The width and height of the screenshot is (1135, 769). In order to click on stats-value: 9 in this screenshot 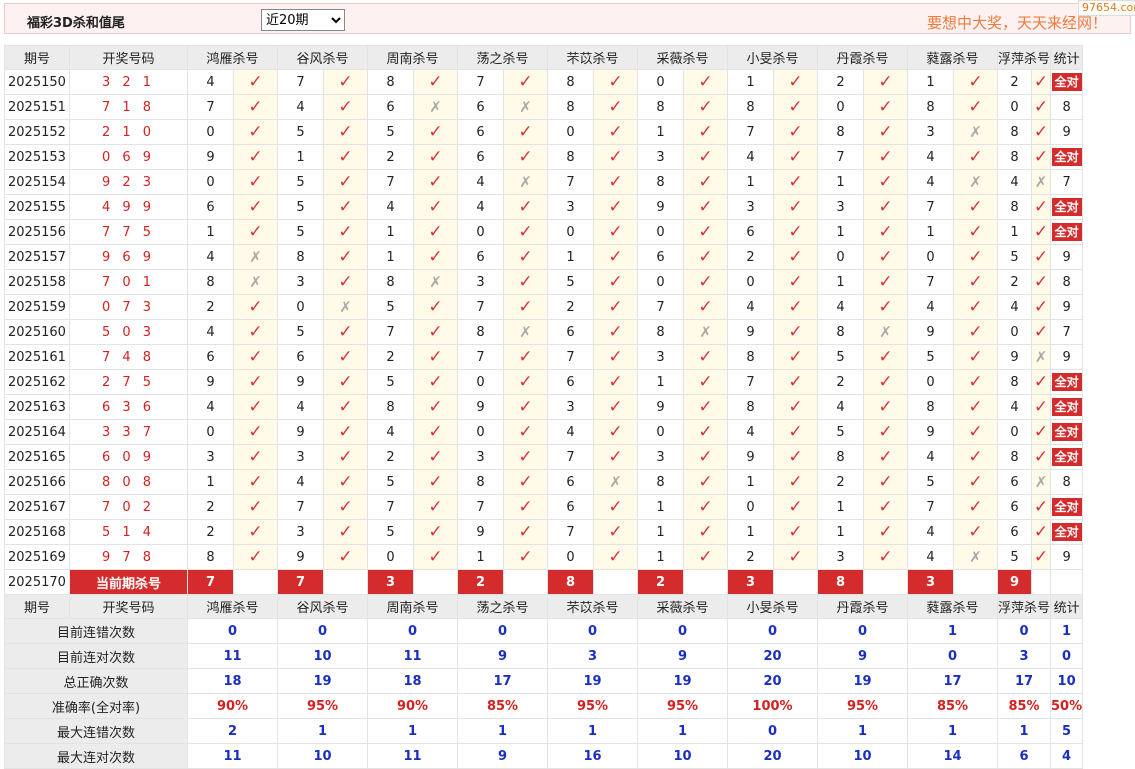, I will do `click(682, 656)`.